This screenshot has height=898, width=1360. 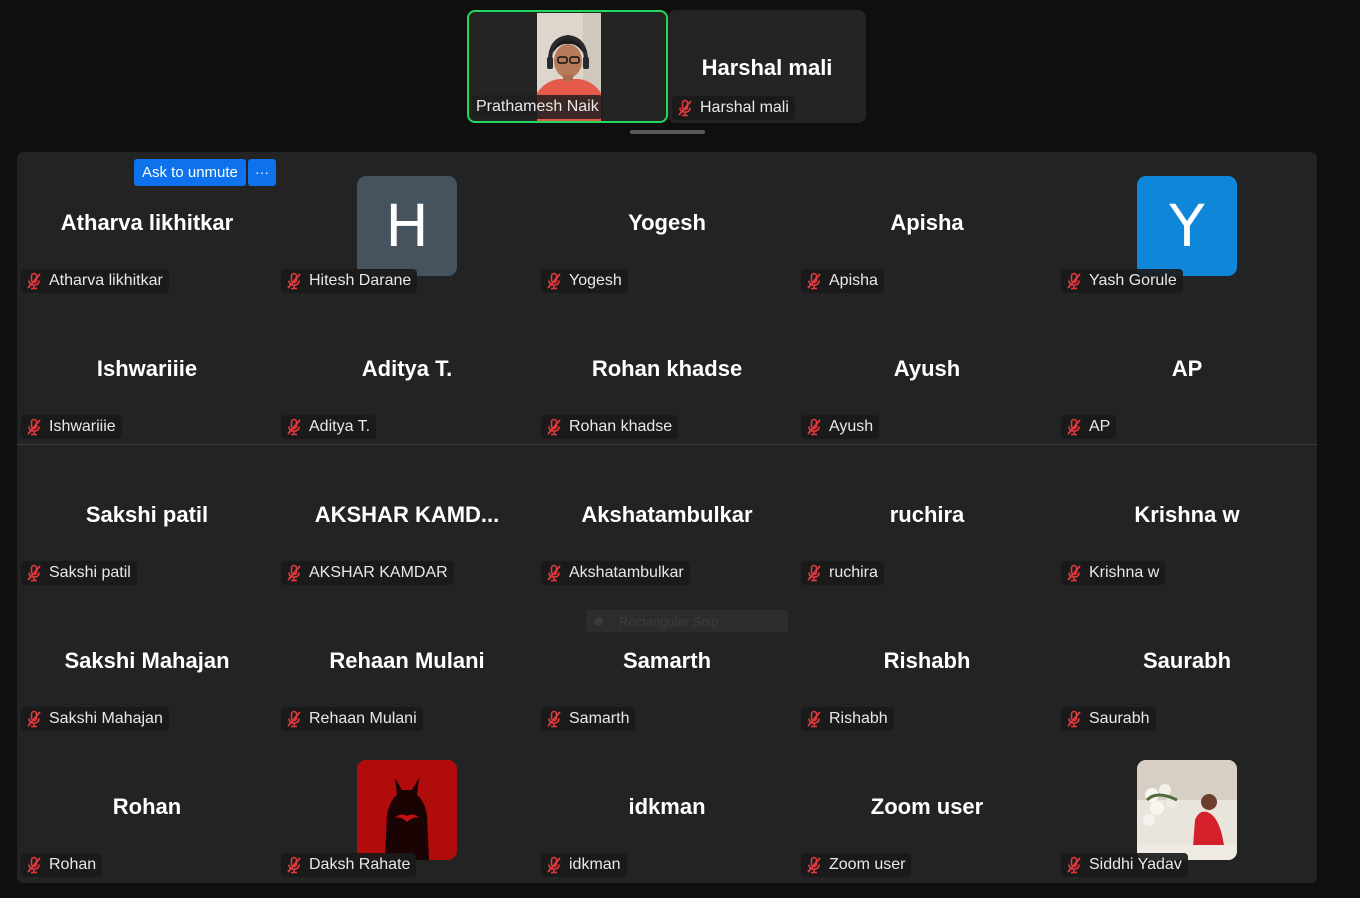 I want to click on participant-tile: Siddhi Yadav, so click(x=1187, y=809).